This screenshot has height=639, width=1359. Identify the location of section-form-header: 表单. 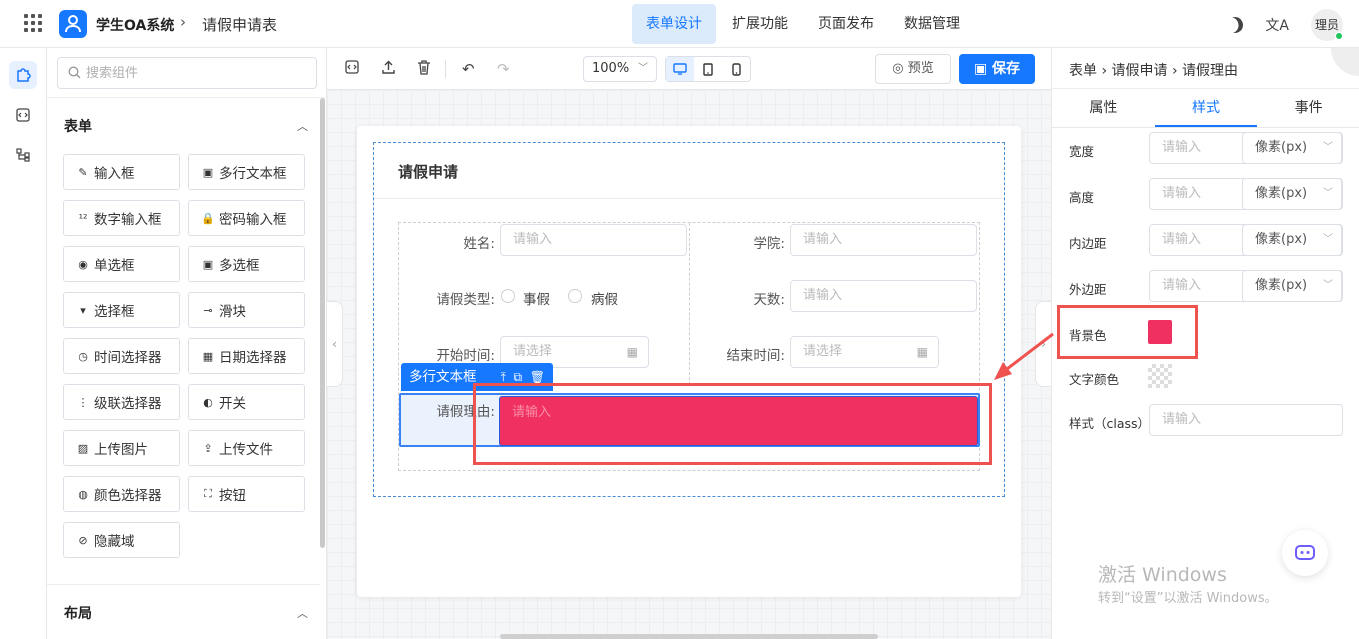
(78, 126).